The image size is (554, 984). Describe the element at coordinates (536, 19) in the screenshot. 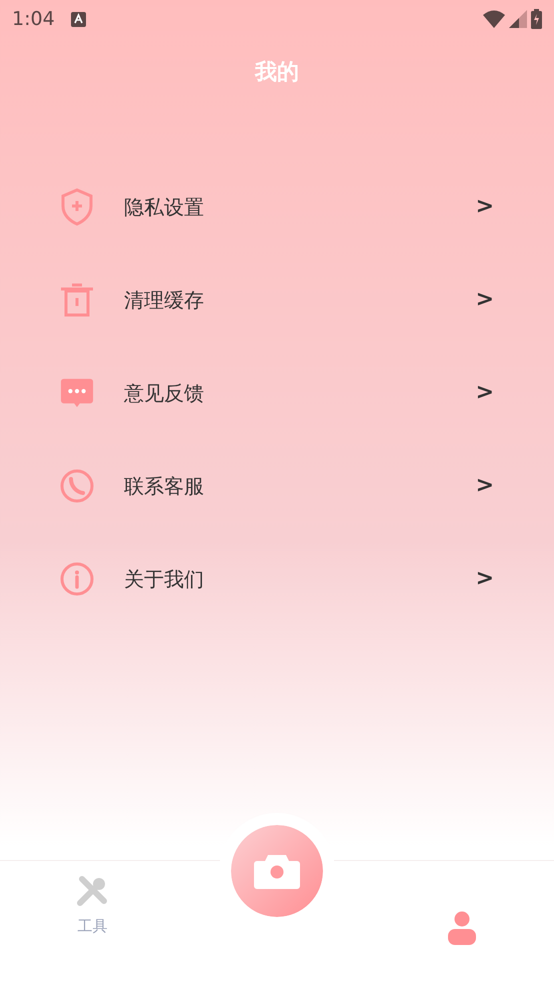

I see `battery-icon` at that location.